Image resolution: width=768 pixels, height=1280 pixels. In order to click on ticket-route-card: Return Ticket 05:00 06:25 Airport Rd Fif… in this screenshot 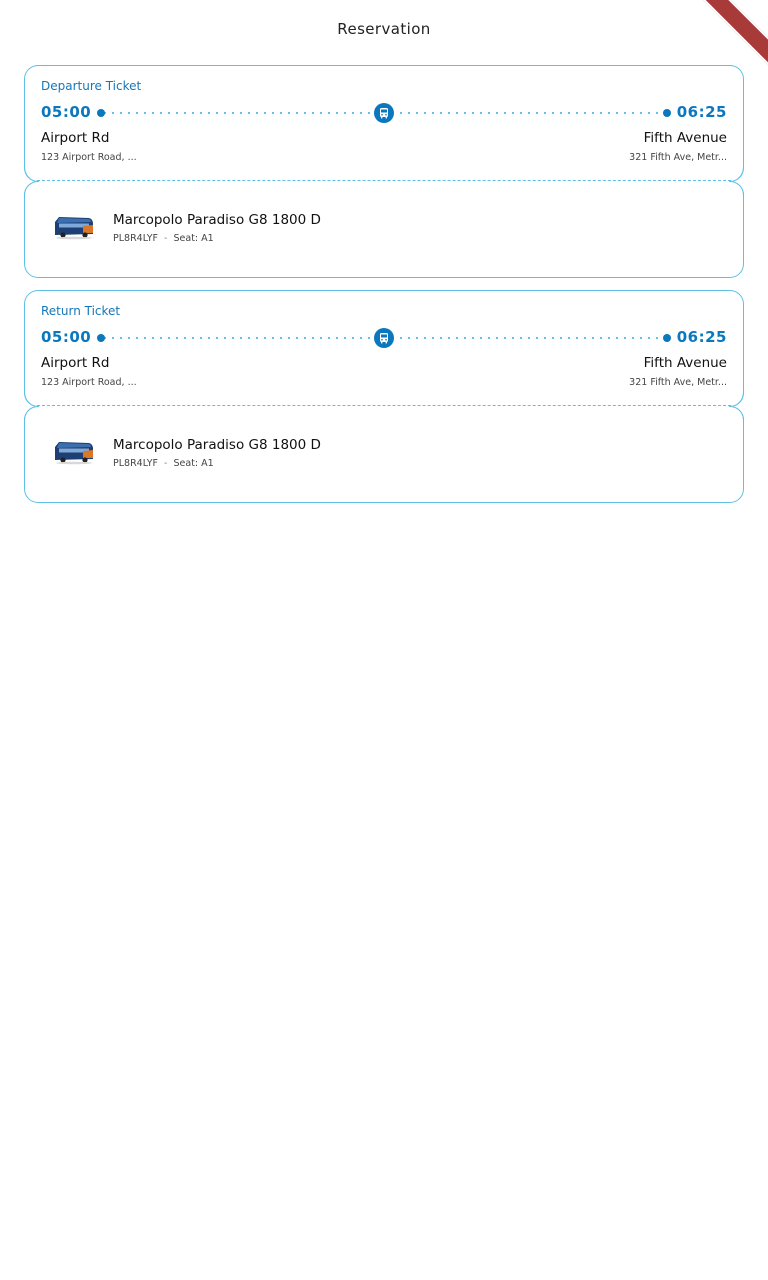, I will do `click(384, 348)`.